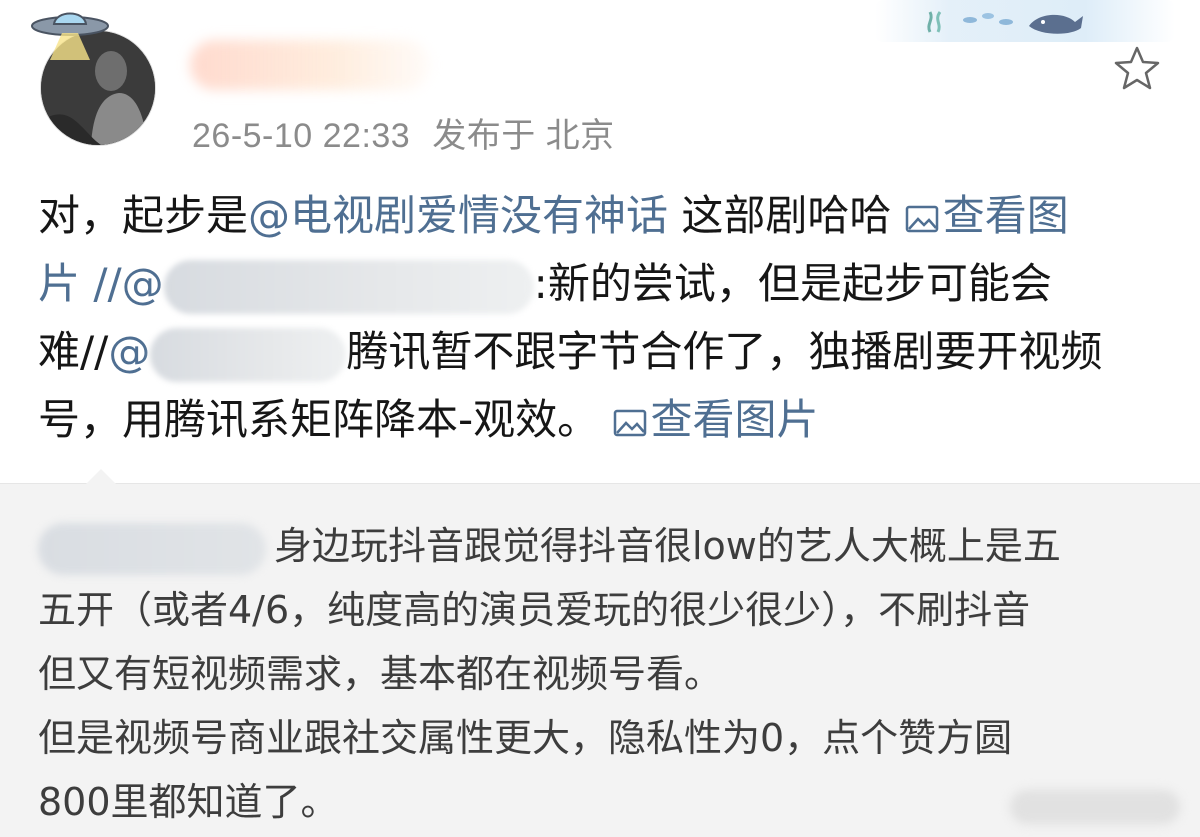  I want to click on post-line-1: 对，起步是@电视剧爱情没有神话 这部剧哈哈 查看图, so click(603, 216).